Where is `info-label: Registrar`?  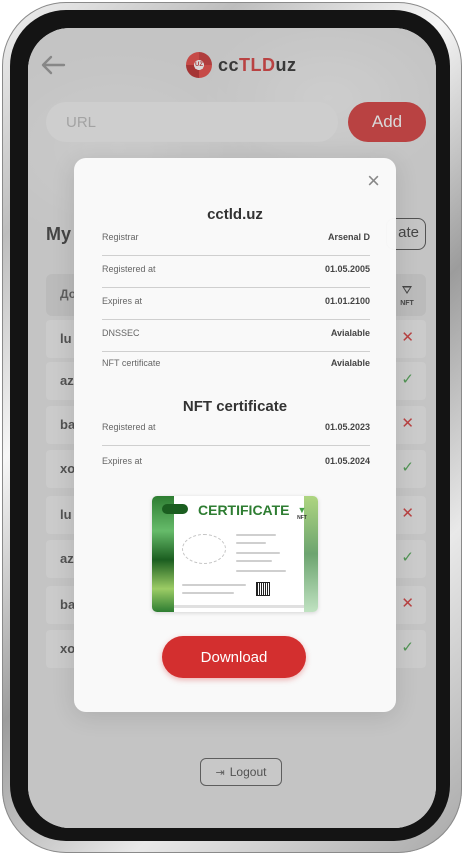
info-label: Registrar is located at coordinates (120, 237).